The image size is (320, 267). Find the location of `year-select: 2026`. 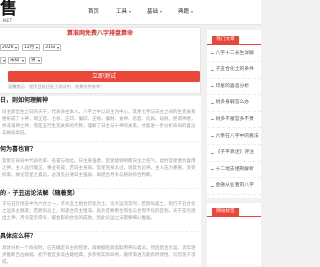

year-select: 2026 is located at coordinates (9, 47).